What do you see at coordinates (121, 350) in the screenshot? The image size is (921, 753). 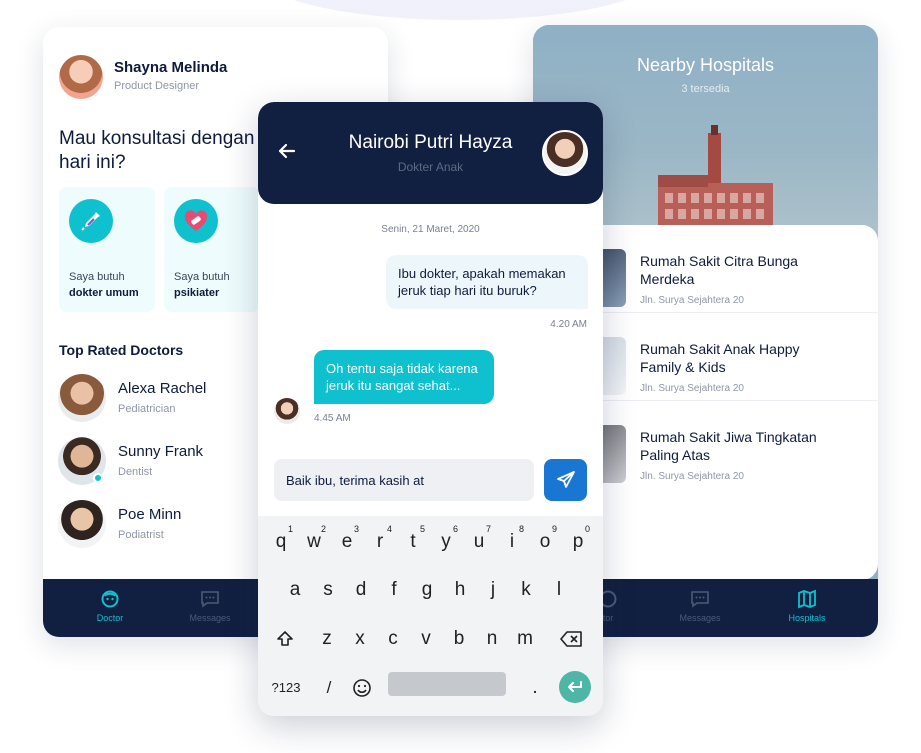 I see `top-rated-title: Top Rated Doctors` at bounding box center [121, 350].